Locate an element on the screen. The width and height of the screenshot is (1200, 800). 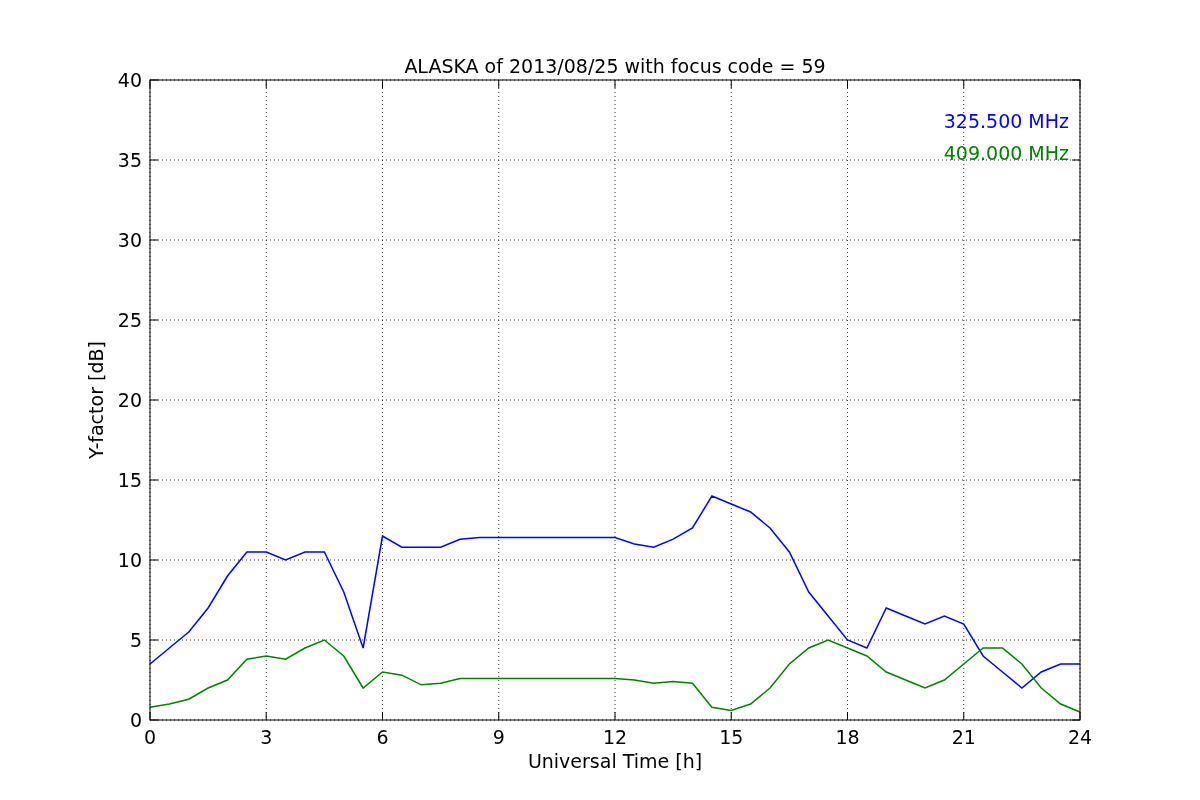
x-tick-label: 21 is located at coordinates (963, 737).